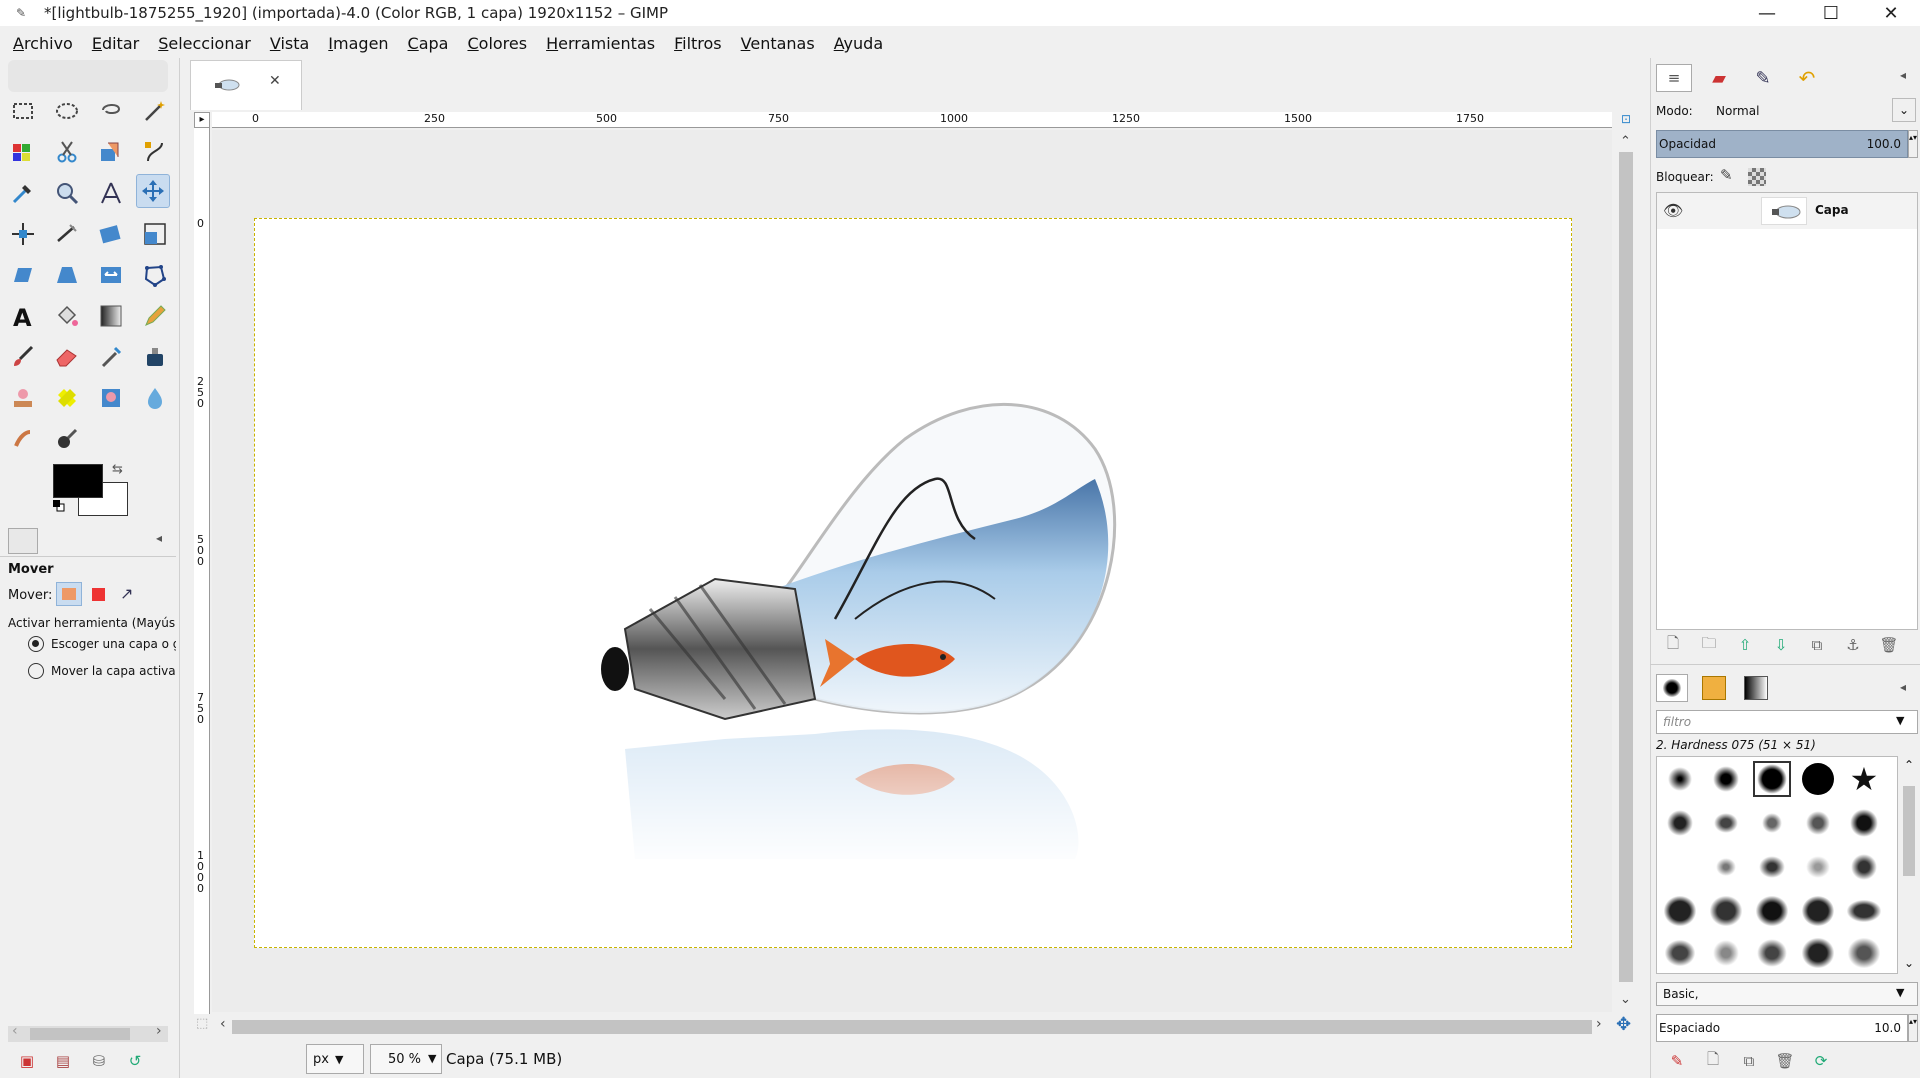  What do you see at coordinates (1719, 78) in the screenshot?
I see `channels-tab-icon: ▰` at bounding box center [1719, 78].